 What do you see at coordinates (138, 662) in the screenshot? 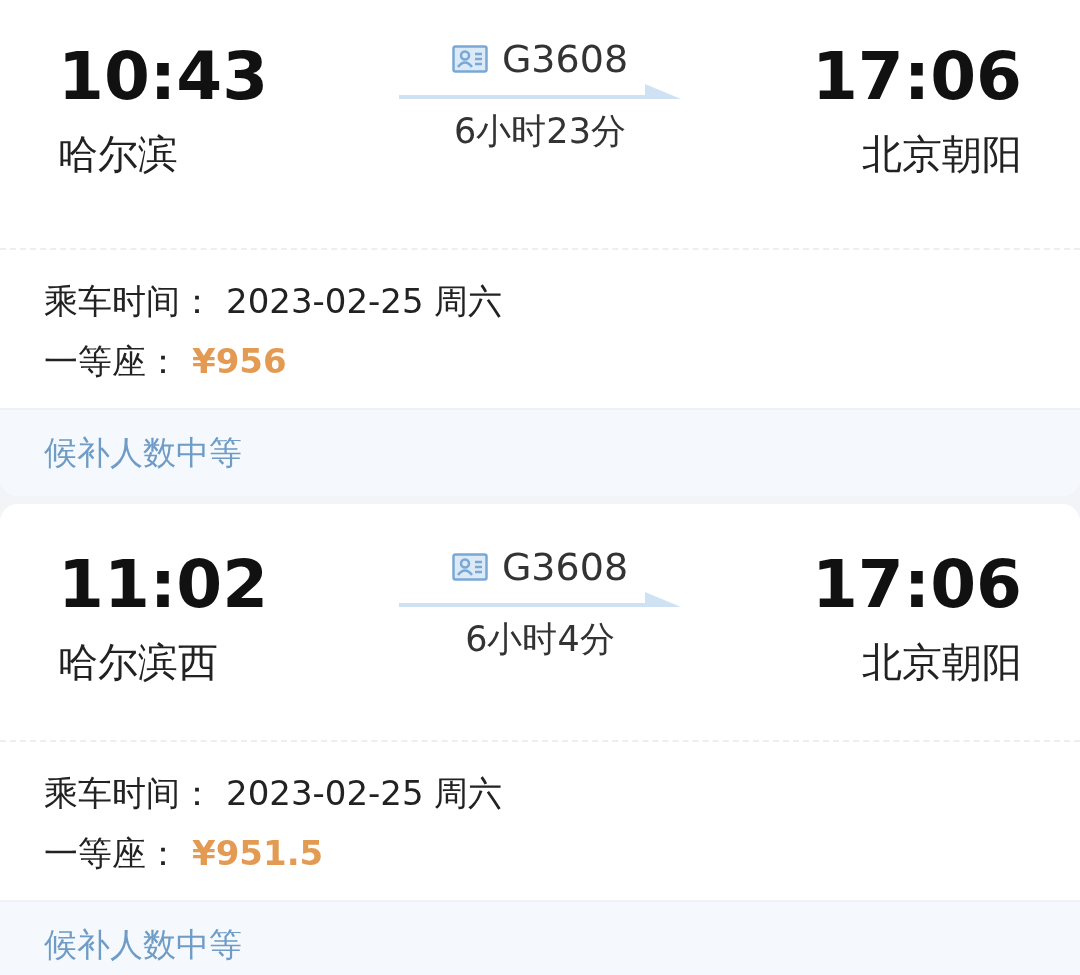
I see `departure-station: 哈尔滨西` at bounding box center [138, 662].